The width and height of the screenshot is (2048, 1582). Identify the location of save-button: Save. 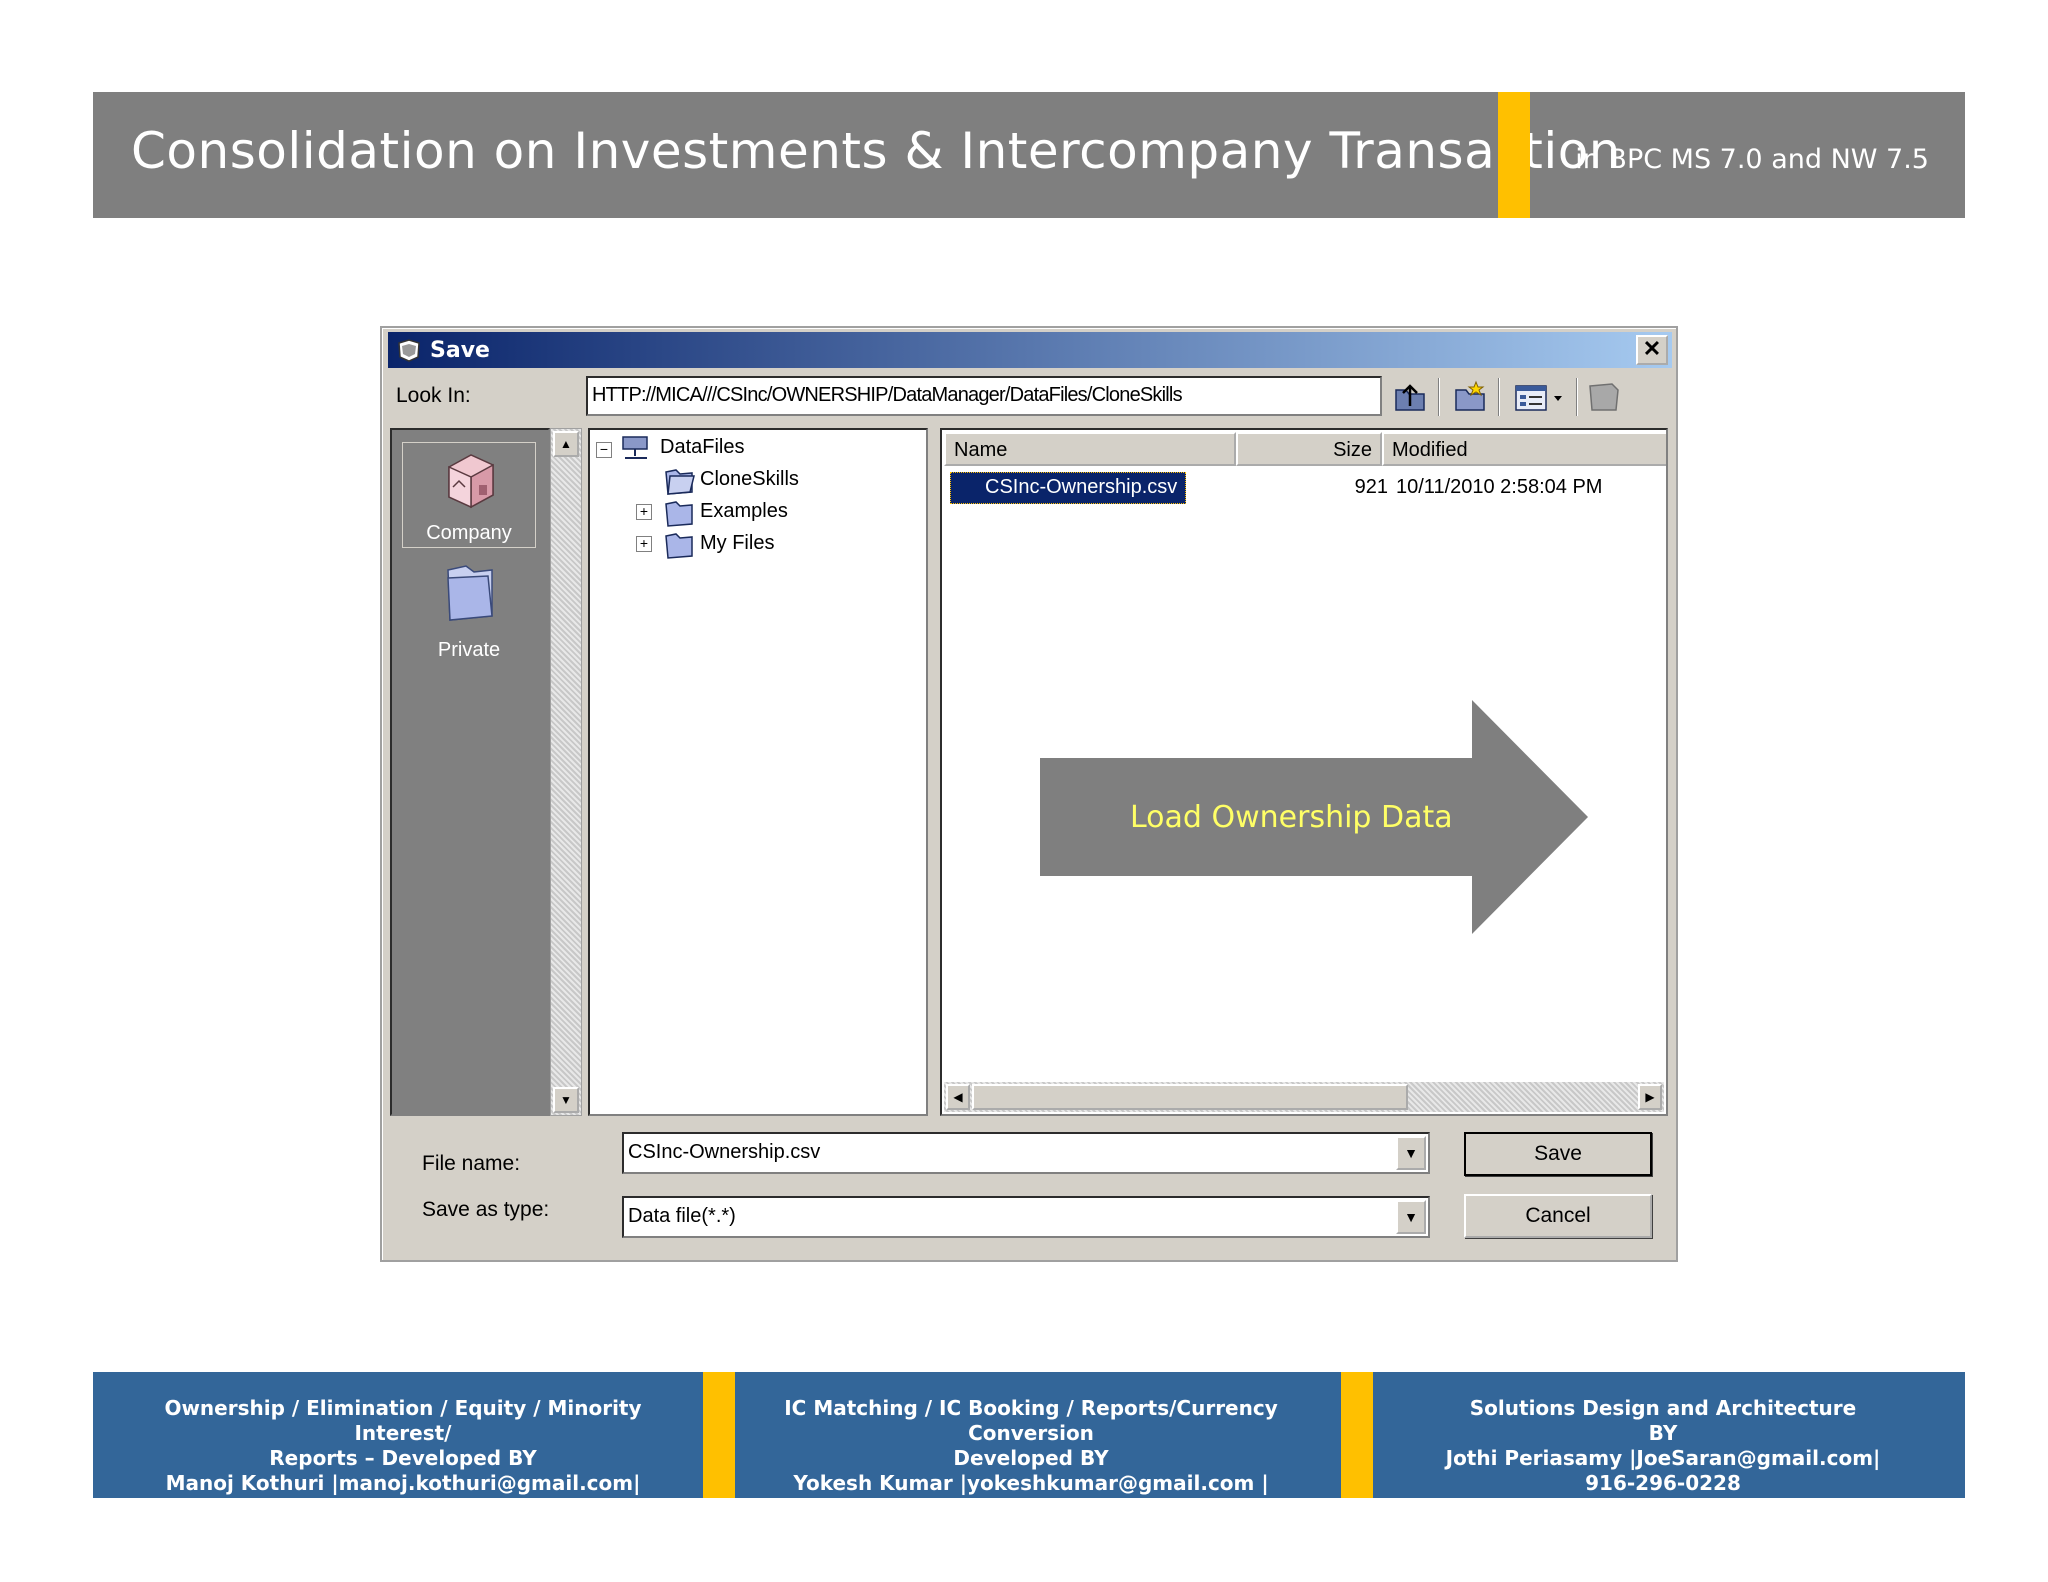
(1558, 1154).